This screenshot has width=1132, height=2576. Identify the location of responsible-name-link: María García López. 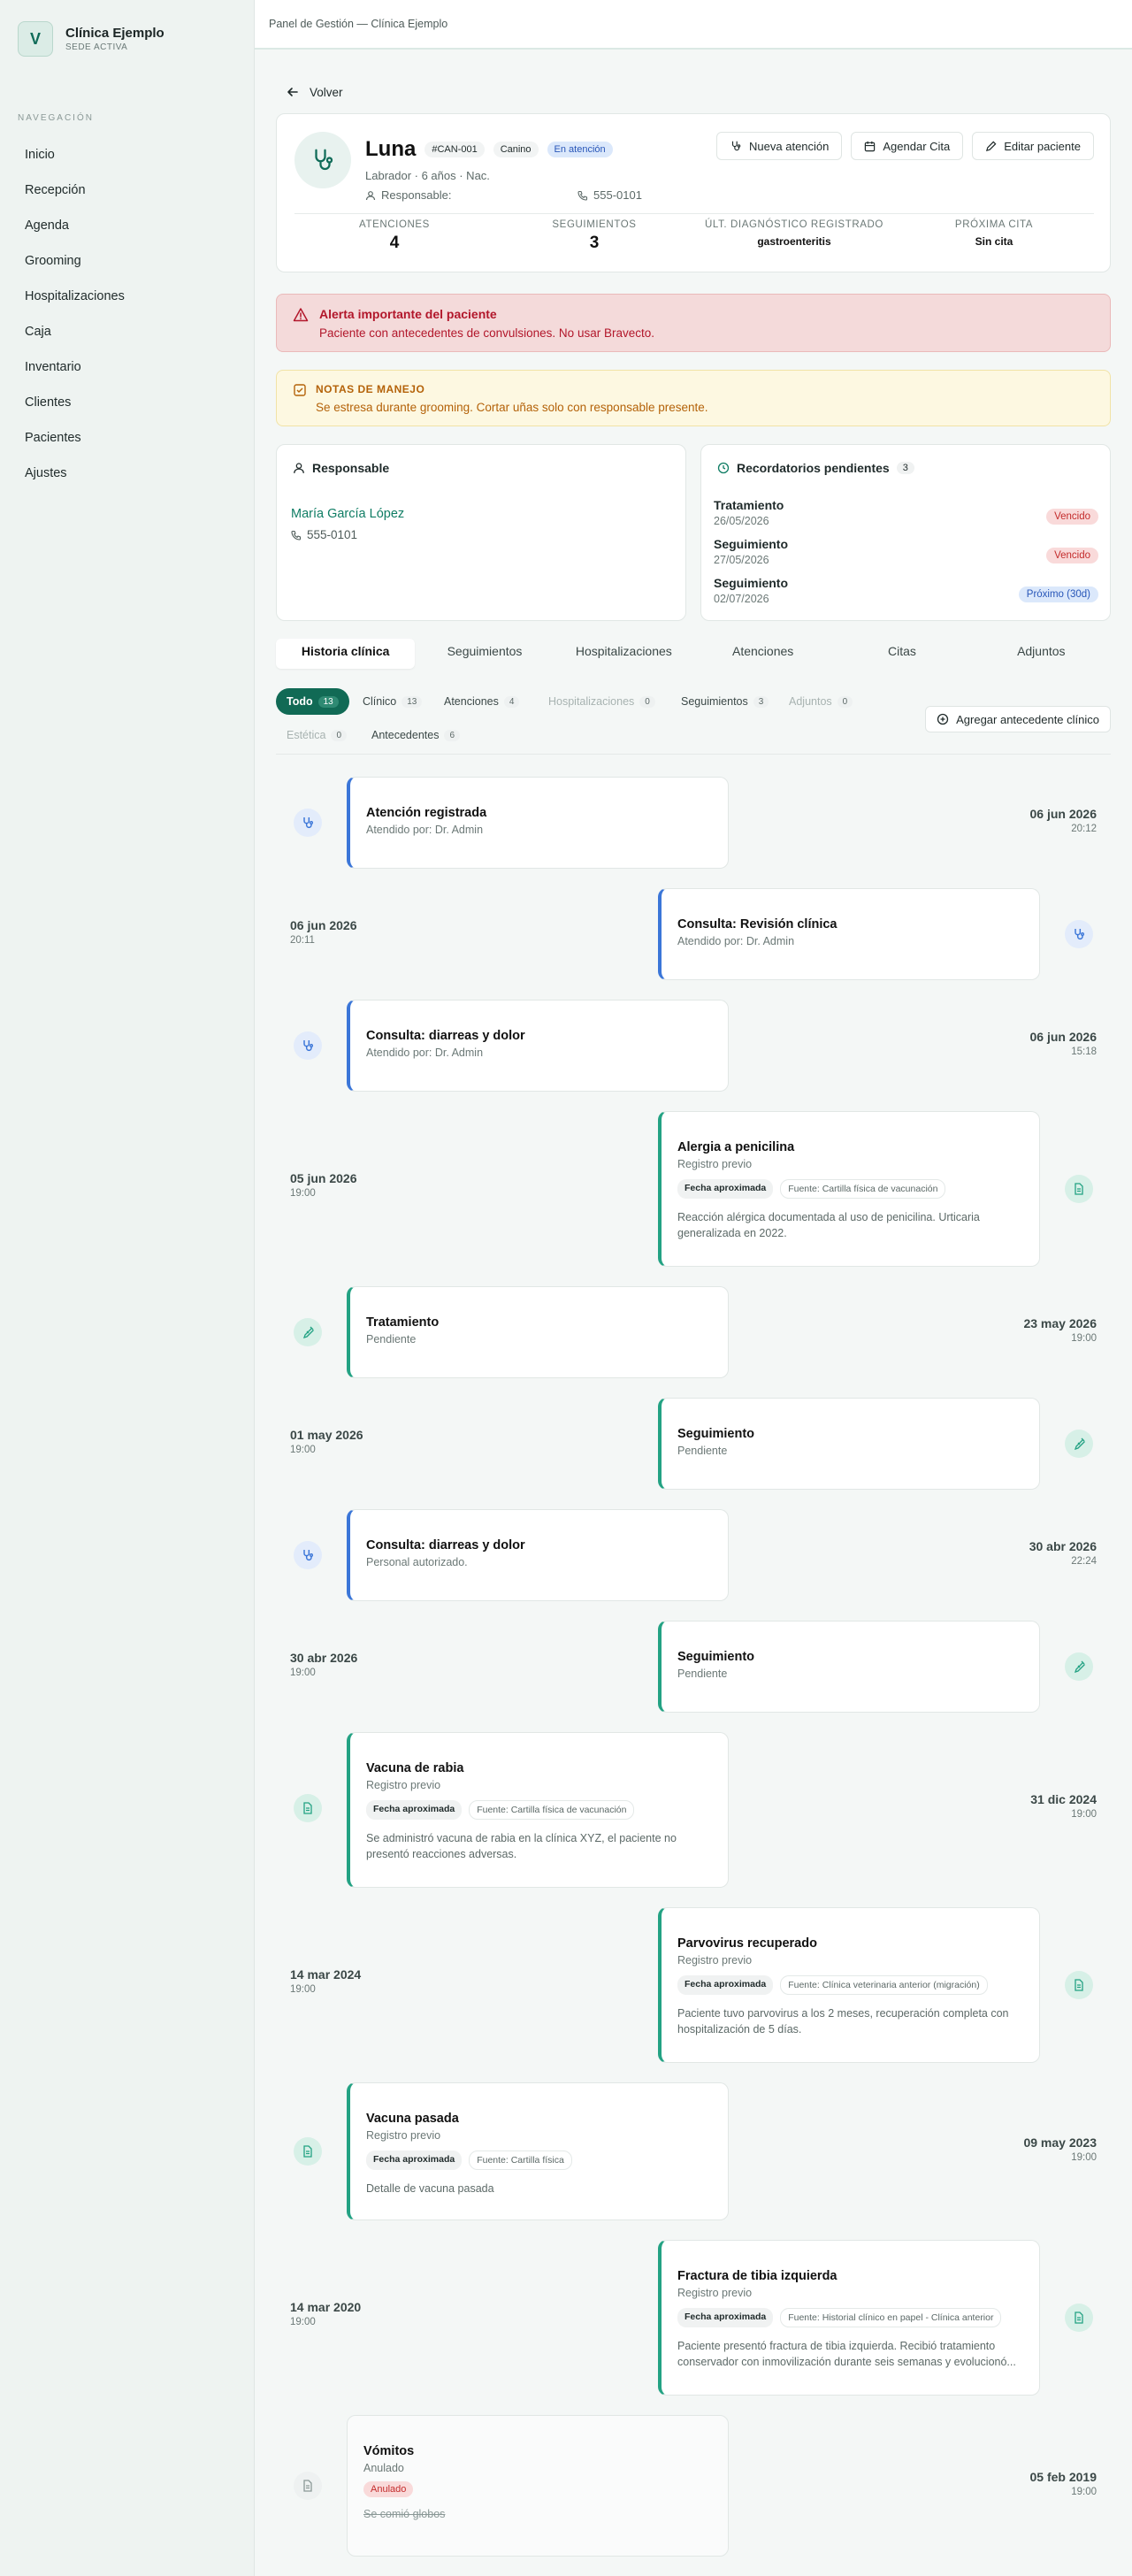
(347, 514).